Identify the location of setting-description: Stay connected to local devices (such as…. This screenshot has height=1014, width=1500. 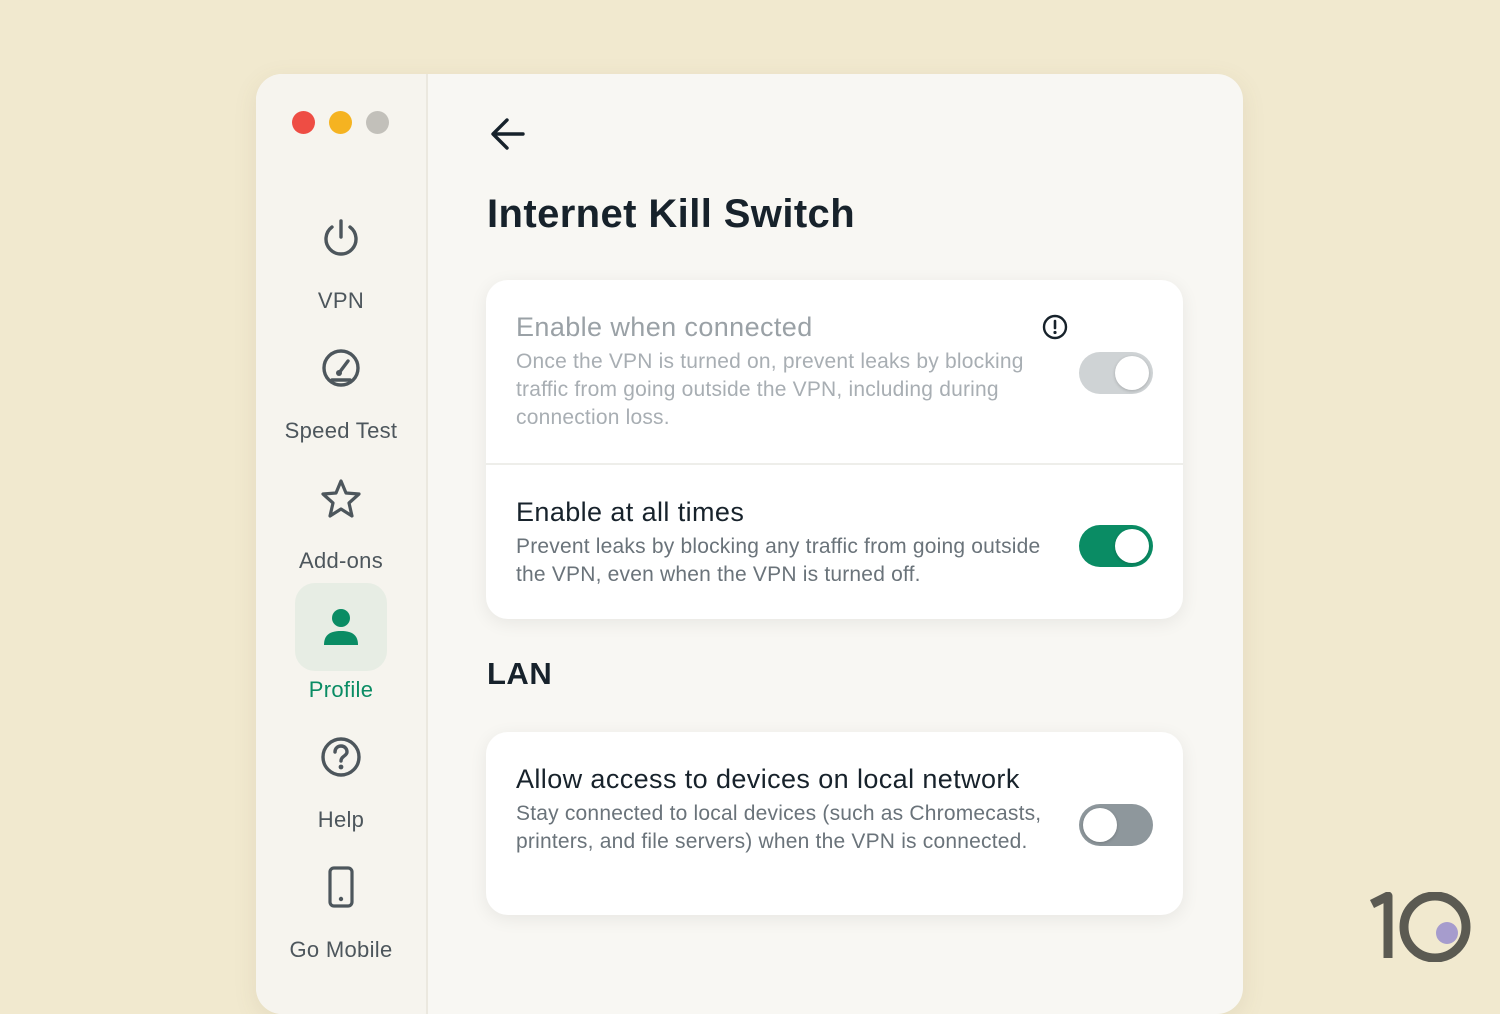
(779, 827).